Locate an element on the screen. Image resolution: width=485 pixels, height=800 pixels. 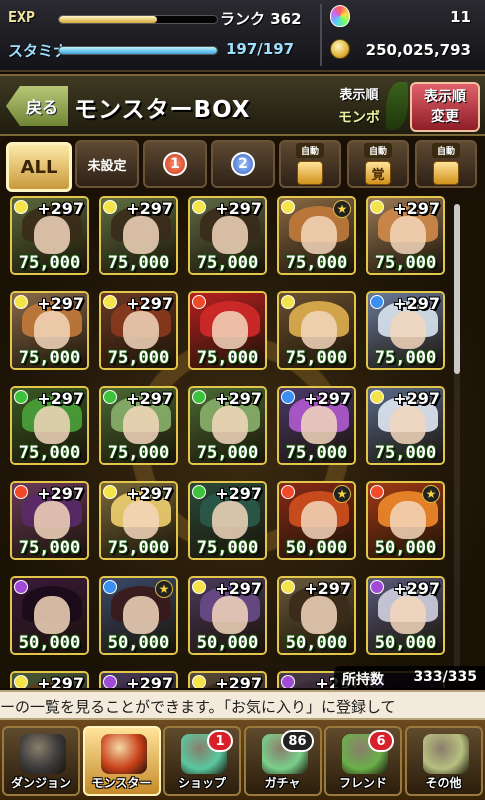
ticker-text: ーの一覧を見ることができます。「お気に入り」に登録して is located at coordinates (198, 707).